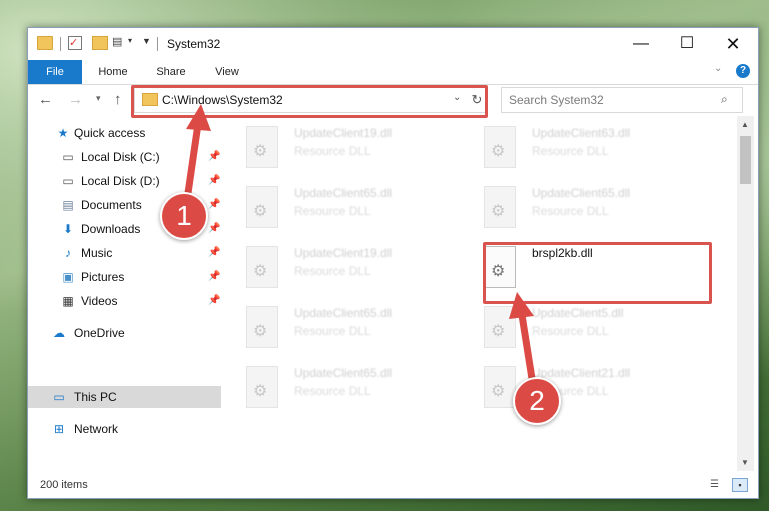 The height and width of the screenshot is (511, 769). Describe the element at coordinates (740, 485) in the screenshot. I see `large-icons-view-icon: ▪` at that location.